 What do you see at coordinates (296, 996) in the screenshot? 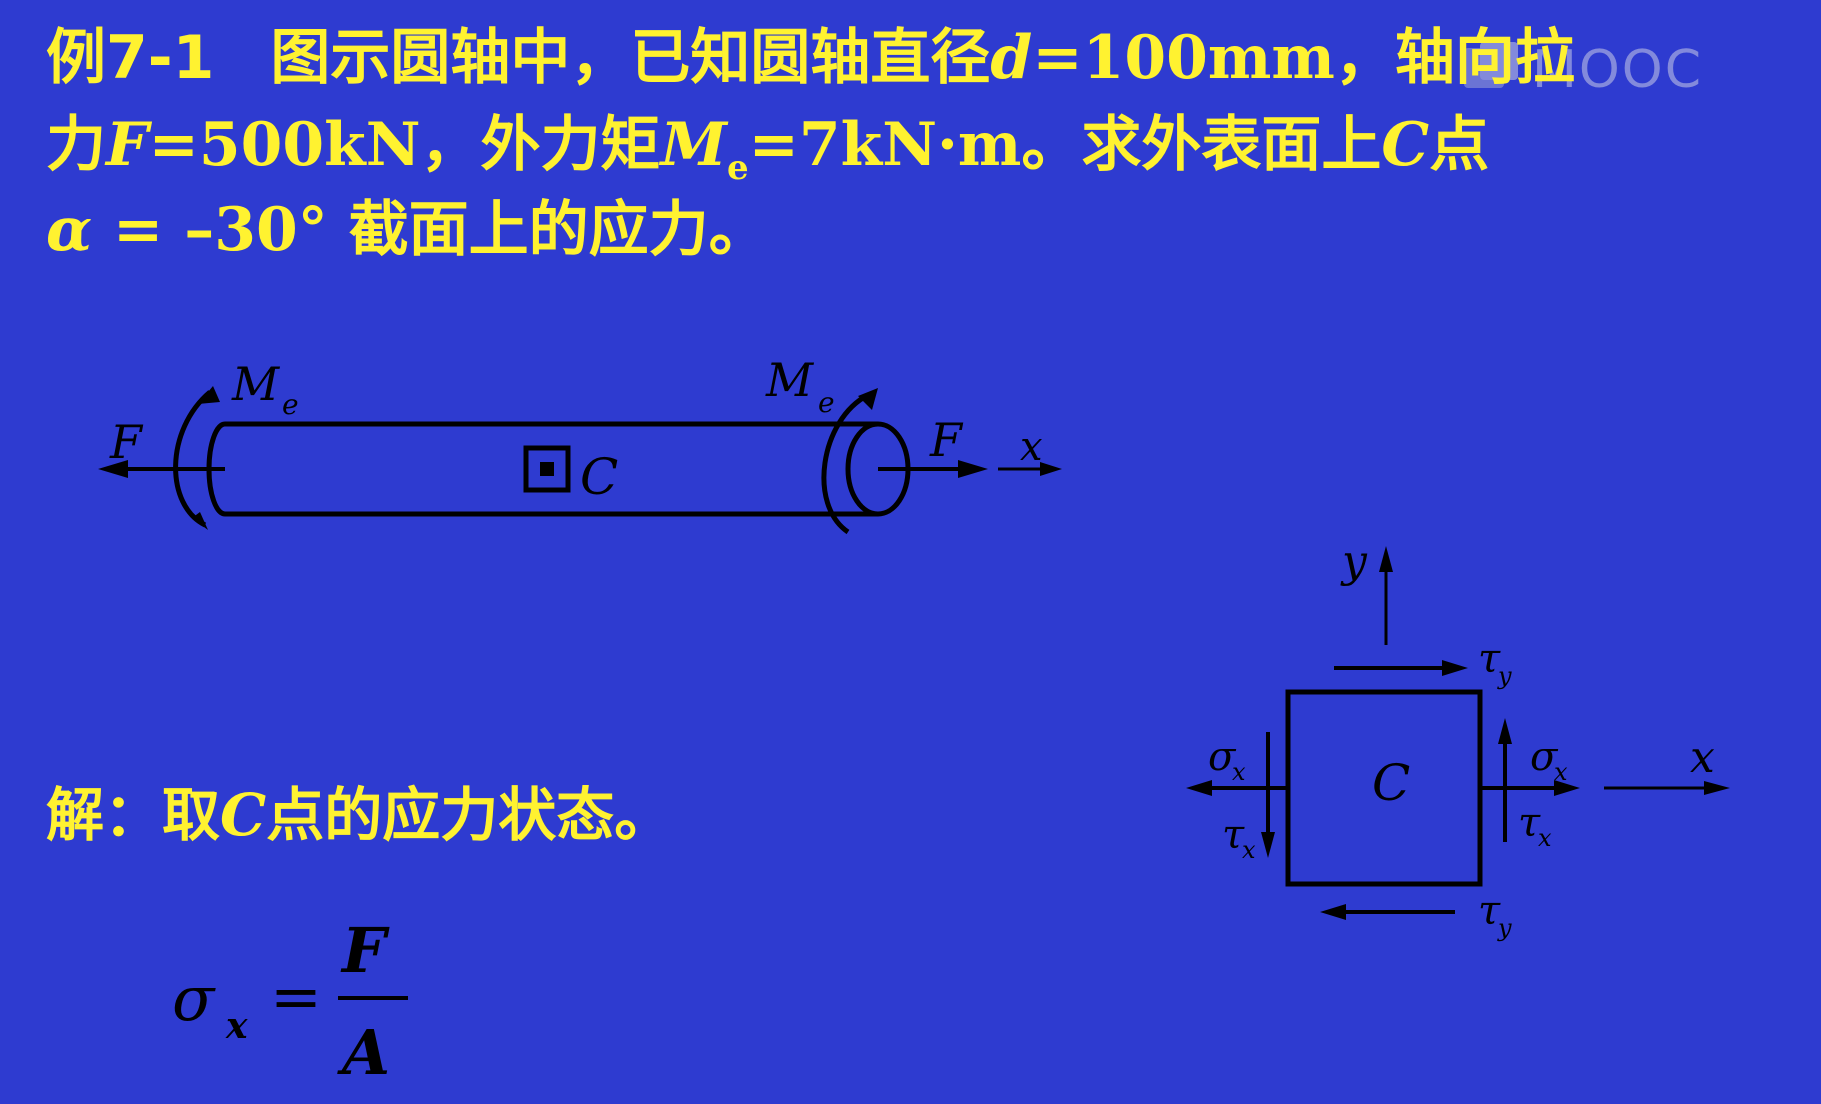
I see `formula-equals: =` at bounding box center [296, 996].